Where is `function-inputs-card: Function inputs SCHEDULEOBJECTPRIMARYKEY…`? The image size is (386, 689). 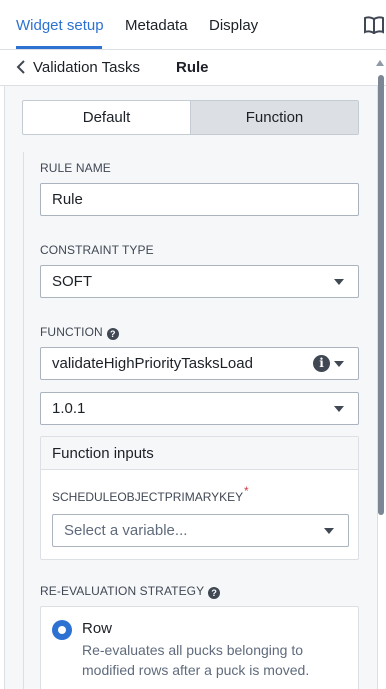 function-inputs-card: Function inputs SCHEDULEOBJECTPRIMARYKEY… is located at coordinates (199, 498).